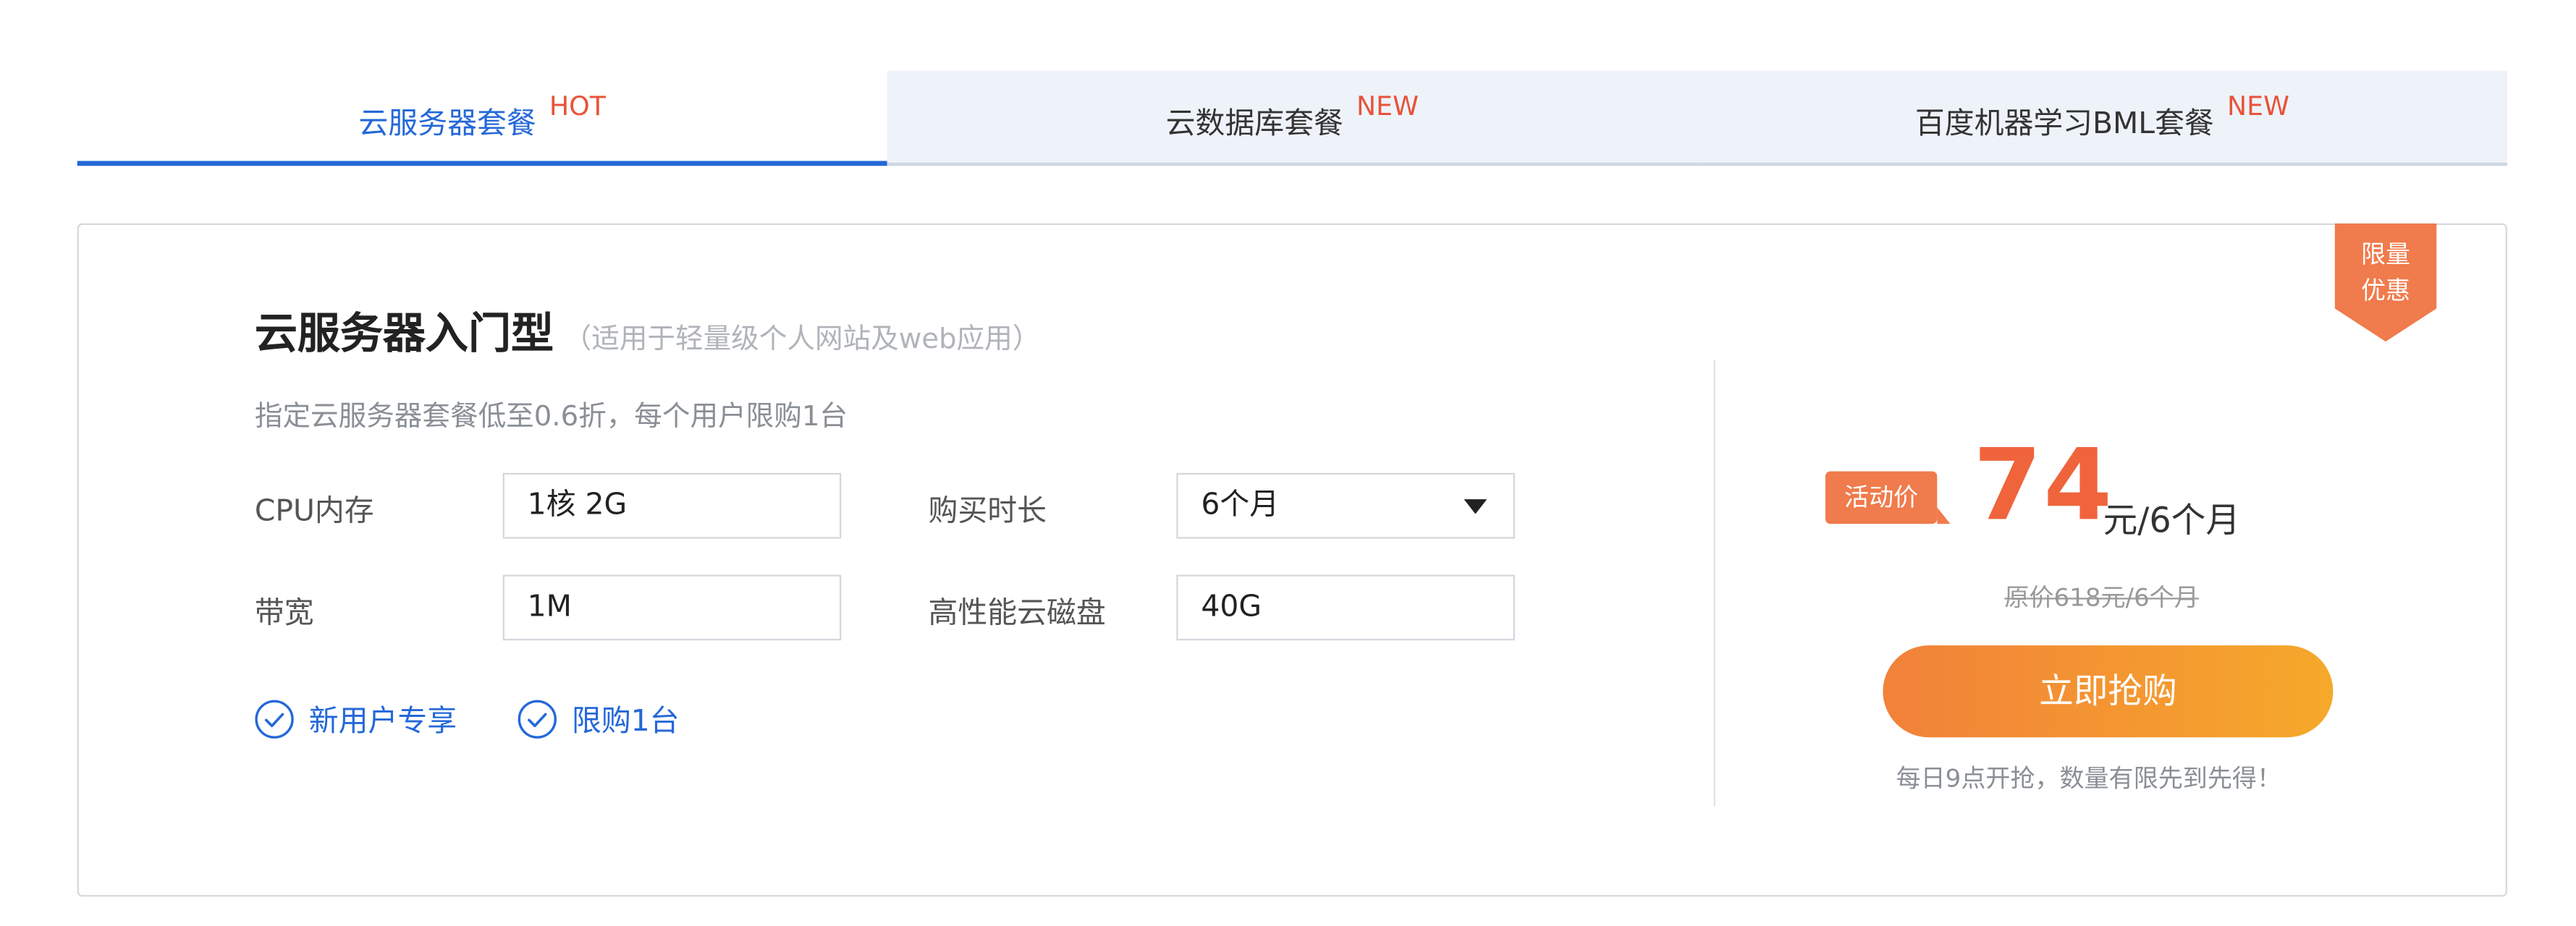  What do you see at coordinates (672, 505) in the screenshot?
I see `cpu-memory-field: 1核 2G` at bounding box center [672, 505].